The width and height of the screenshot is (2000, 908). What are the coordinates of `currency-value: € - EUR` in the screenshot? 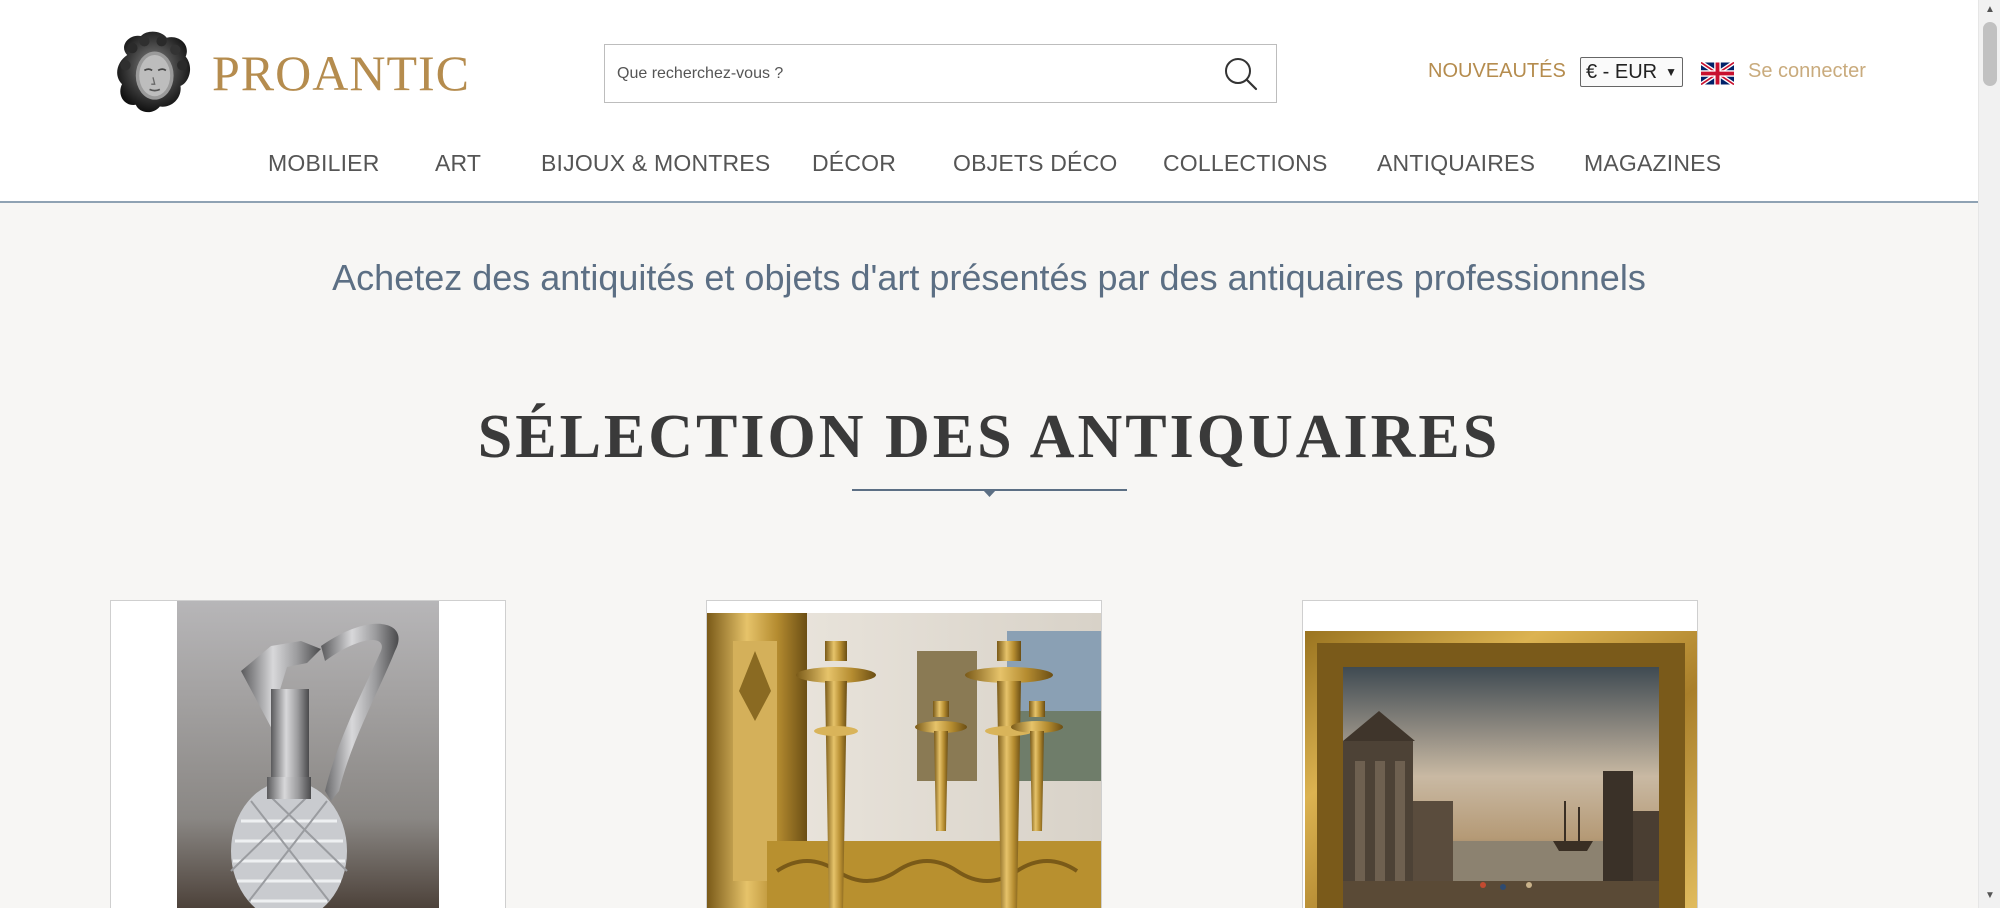 It's located at (1622, 71).